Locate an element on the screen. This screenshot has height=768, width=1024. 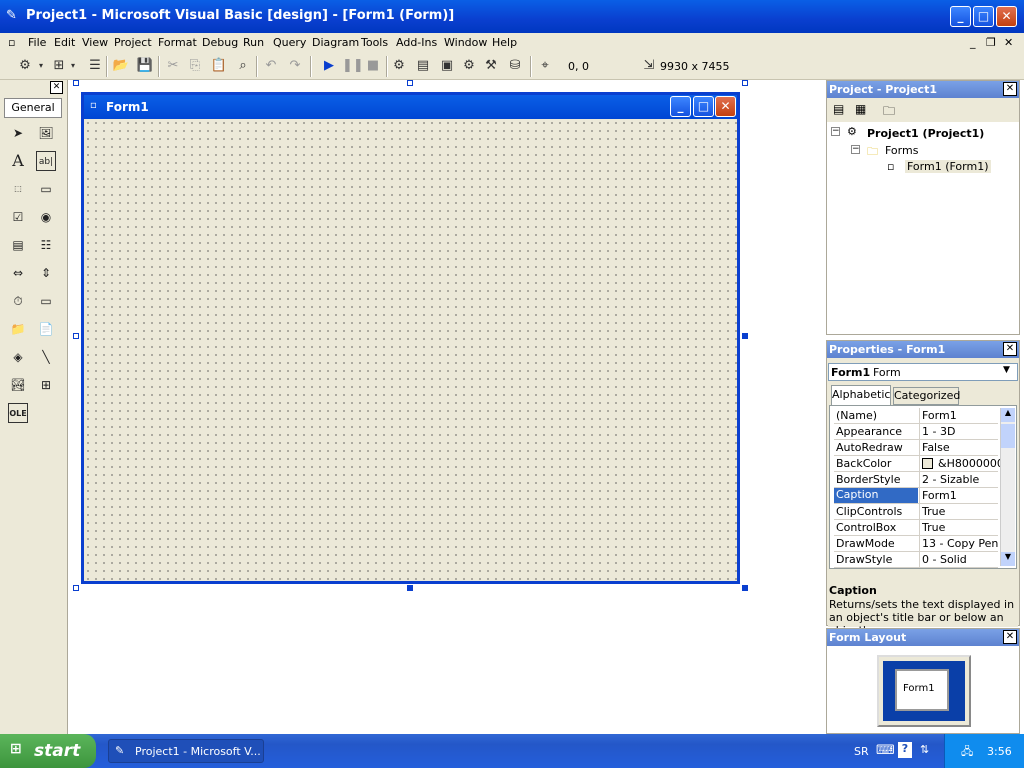
form-layout-icon: ▣ is located at coordinates (447, 66).